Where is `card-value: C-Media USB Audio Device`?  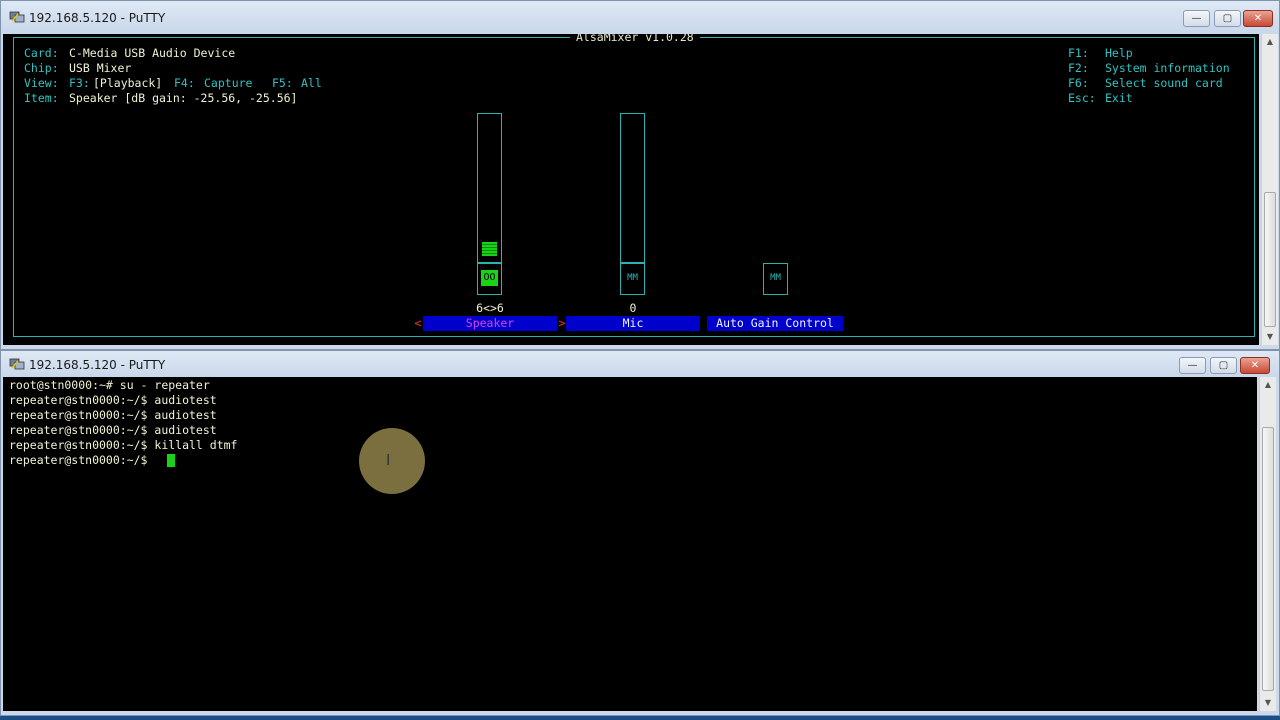 card-value: C-Media USB Audio Device is located at coordinates (152, 53).